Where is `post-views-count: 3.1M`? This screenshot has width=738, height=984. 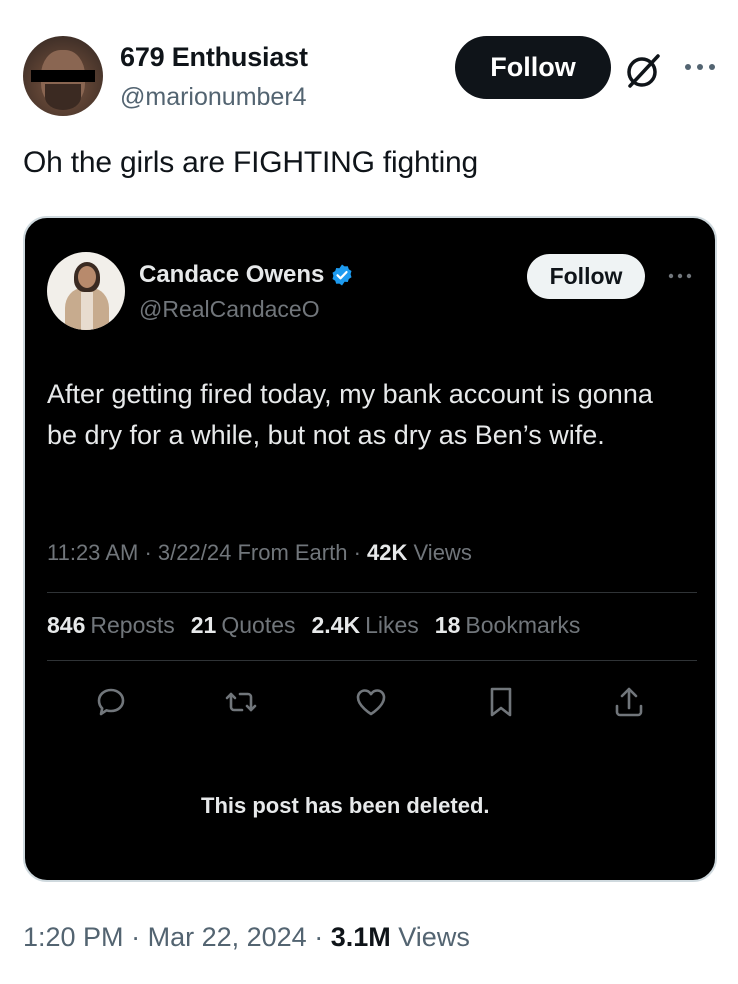
post-views-count: 3.1M is located at coordinates (360, 937).